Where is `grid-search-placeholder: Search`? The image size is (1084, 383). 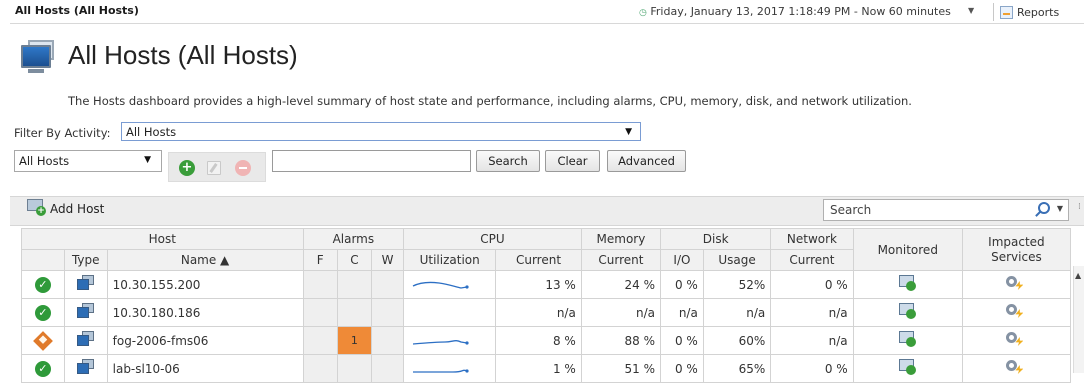
grid-search-placeholder: Search is located at coordinates (851, 210).